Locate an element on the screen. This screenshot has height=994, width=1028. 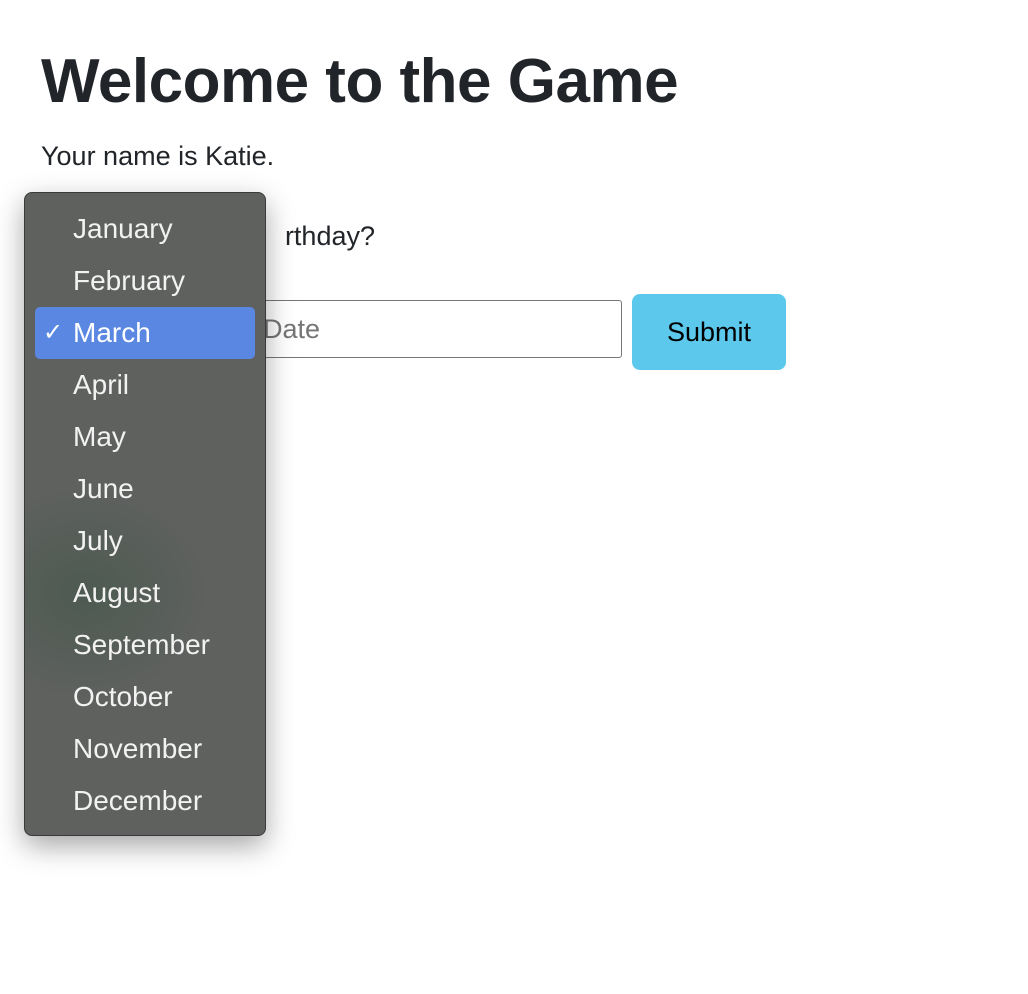
menu-item-september: September is located at coordinates (145, 645).